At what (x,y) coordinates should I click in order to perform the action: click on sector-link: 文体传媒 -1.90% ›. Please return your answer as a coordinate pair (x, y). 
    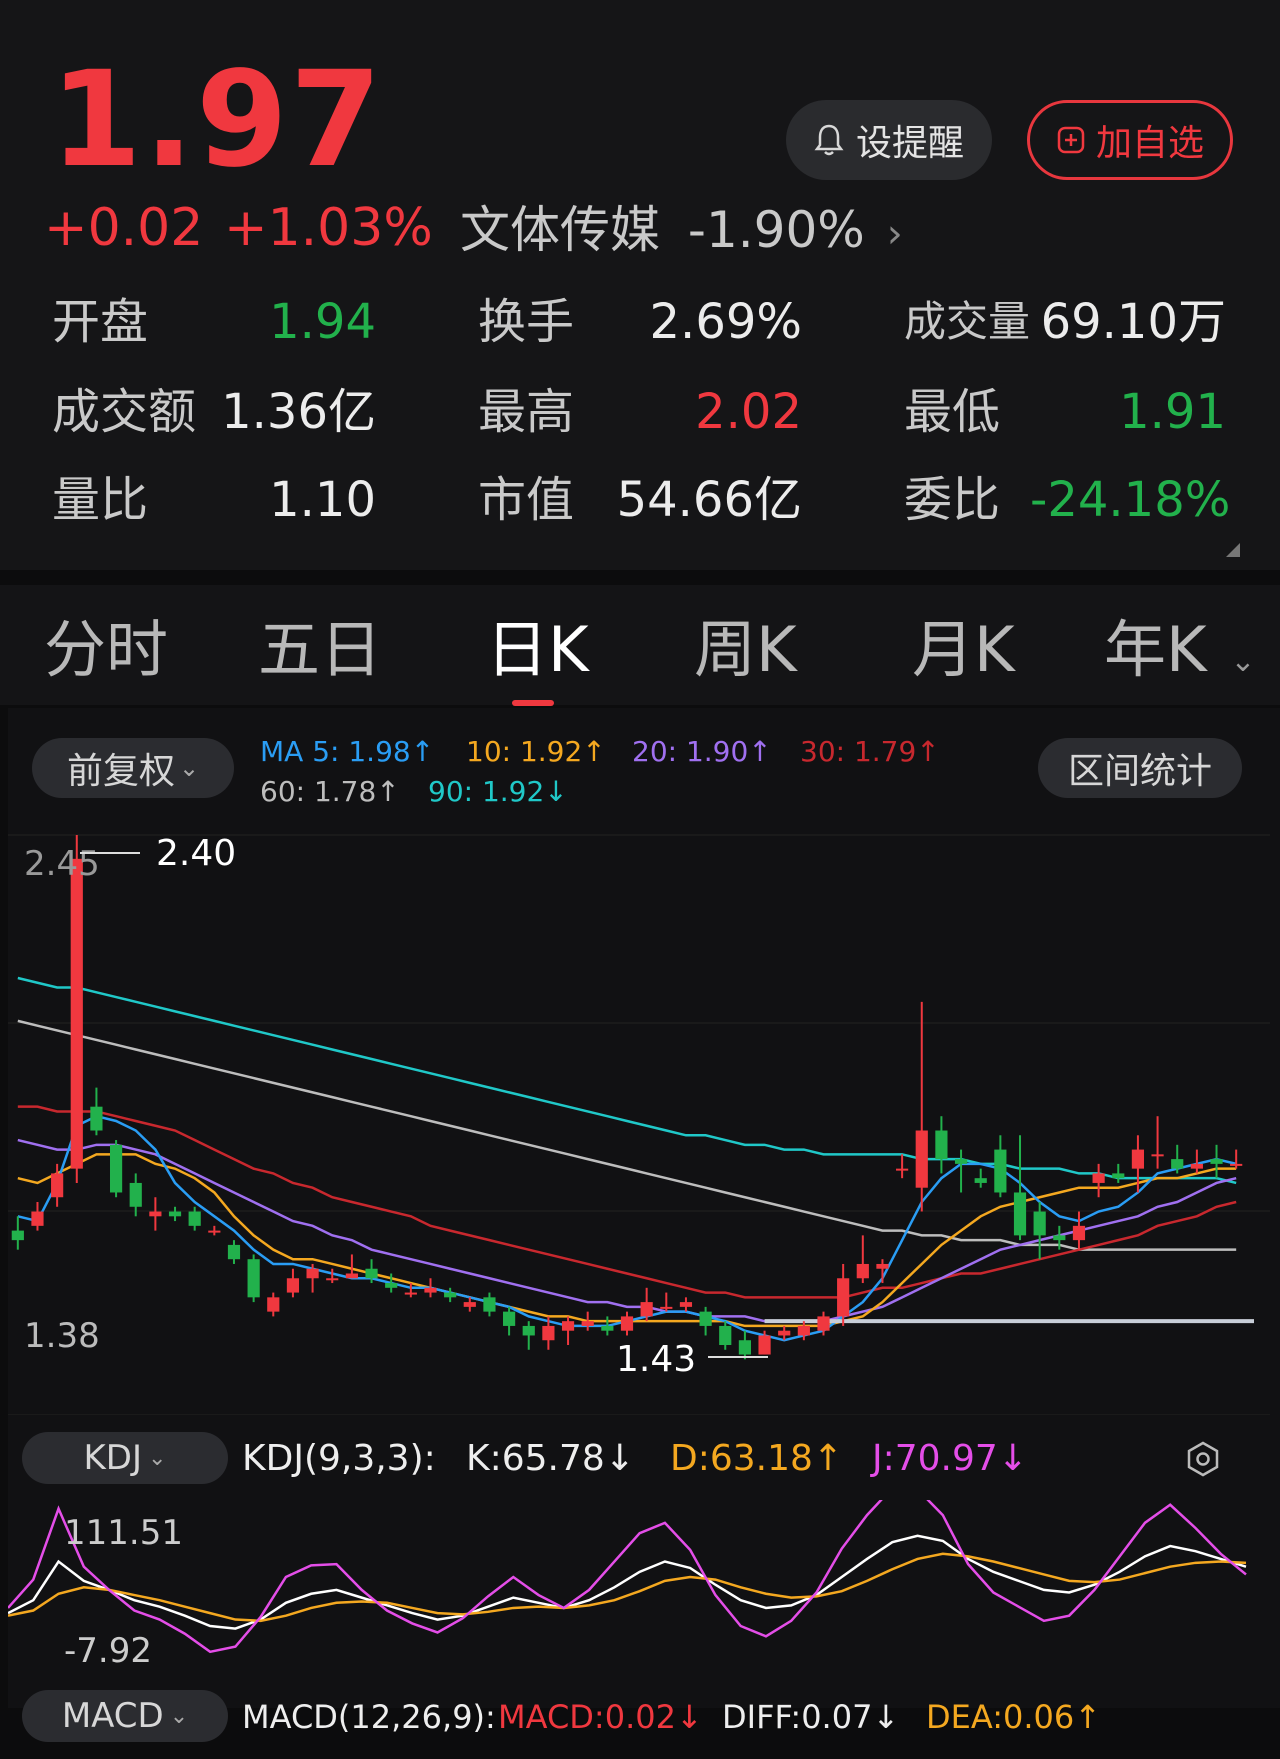
    Looking at the image, I should click on (681, 232).